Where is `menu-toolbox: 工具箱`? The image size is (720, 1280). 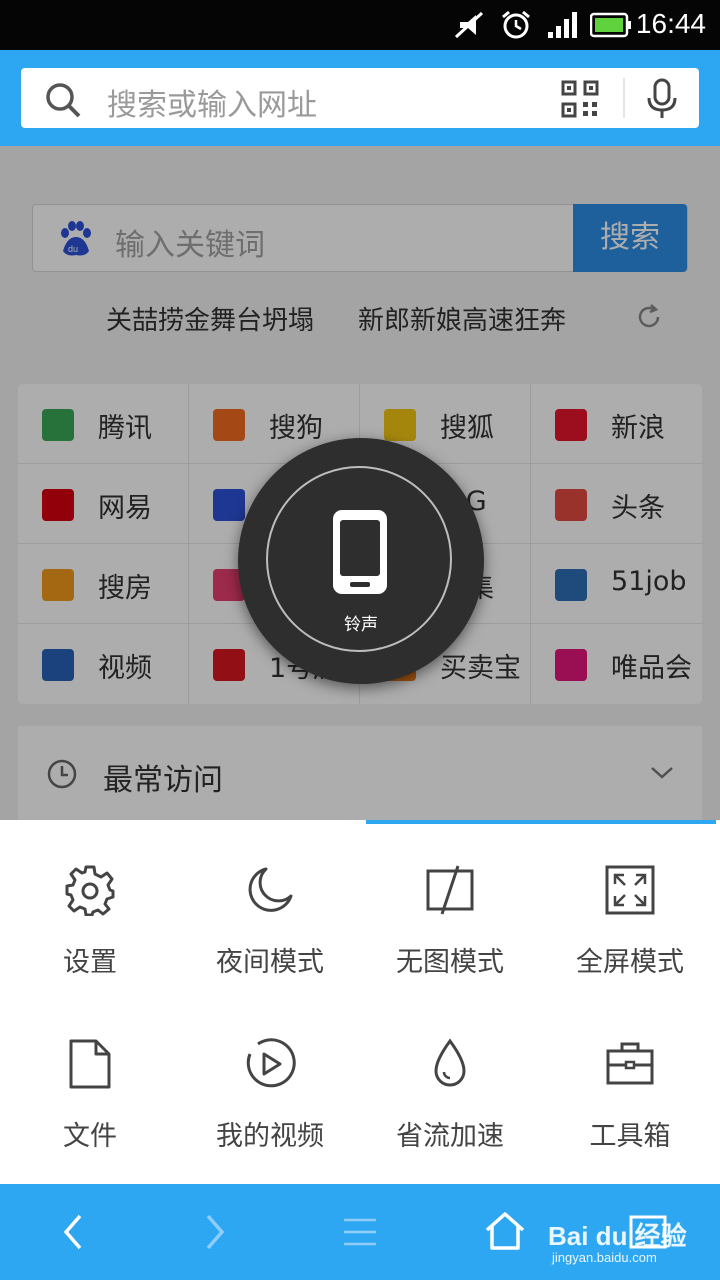 menu-toolbox: 工具箱 is located at coordinates (630, 1073).